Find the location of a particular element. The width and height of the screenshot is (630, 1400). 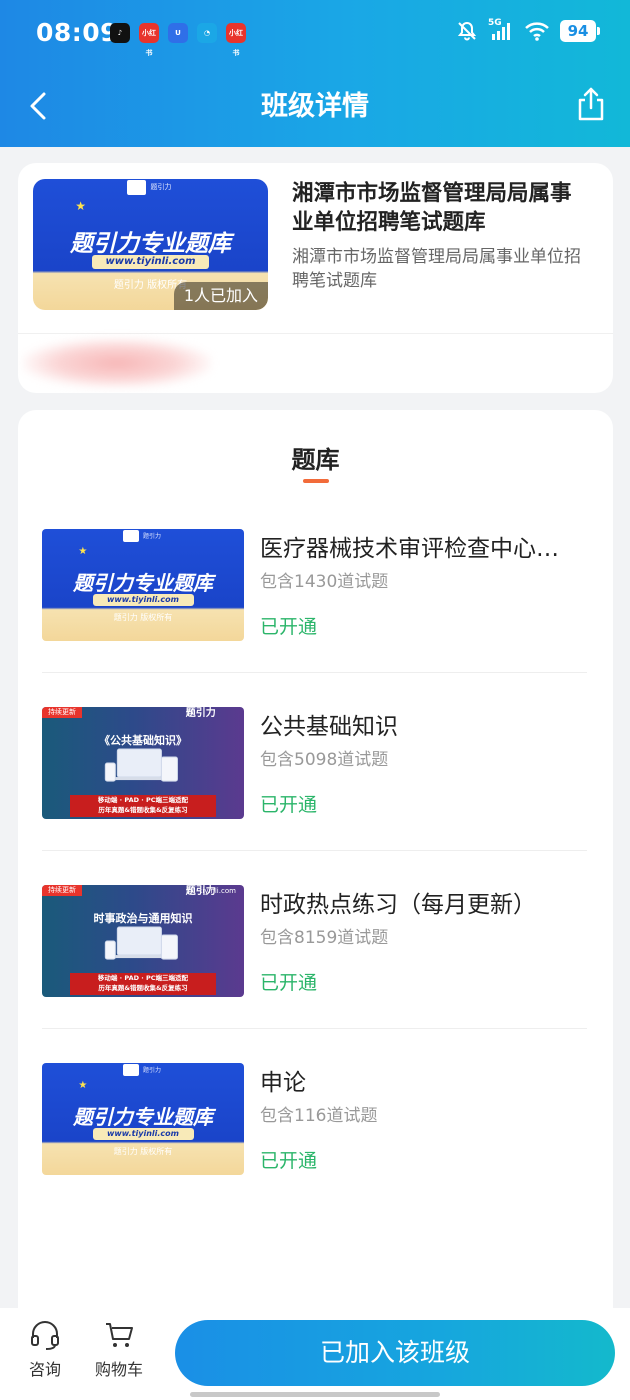

brand-logo: 题引力 is located at coordinates (200, 714).